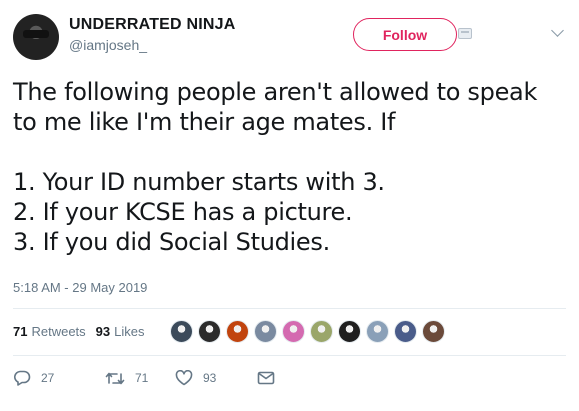 Image resolution: width=579 pixels, height=411 pixels. Describe the element at coordinates (307, 331) in the screenshot. I see `liker-avatars` at that location.